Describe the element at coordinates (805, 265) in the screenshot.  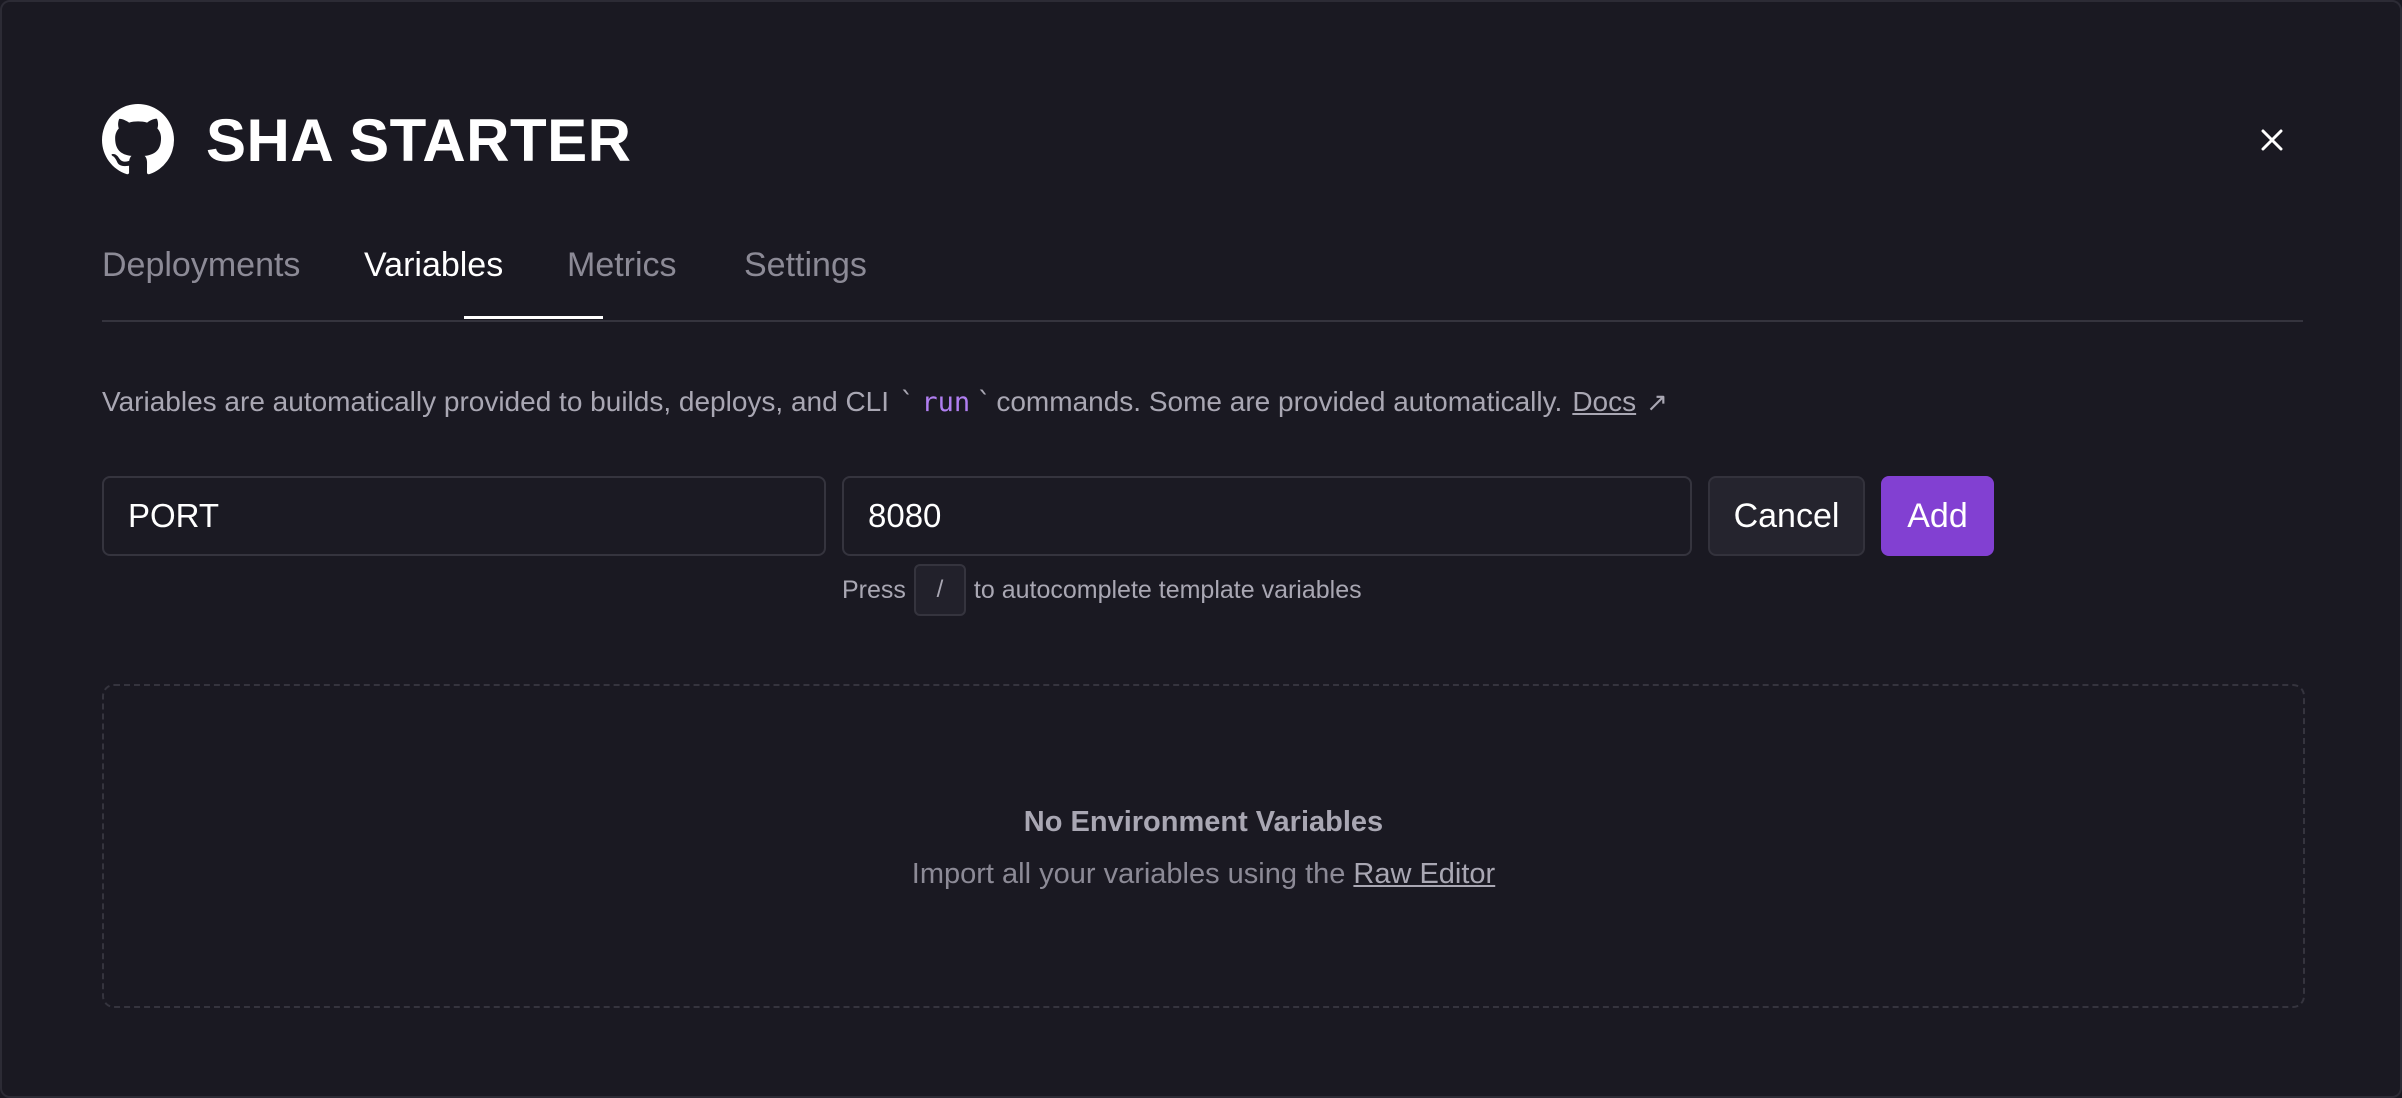
I see `tab-settings: Settings` at that location.